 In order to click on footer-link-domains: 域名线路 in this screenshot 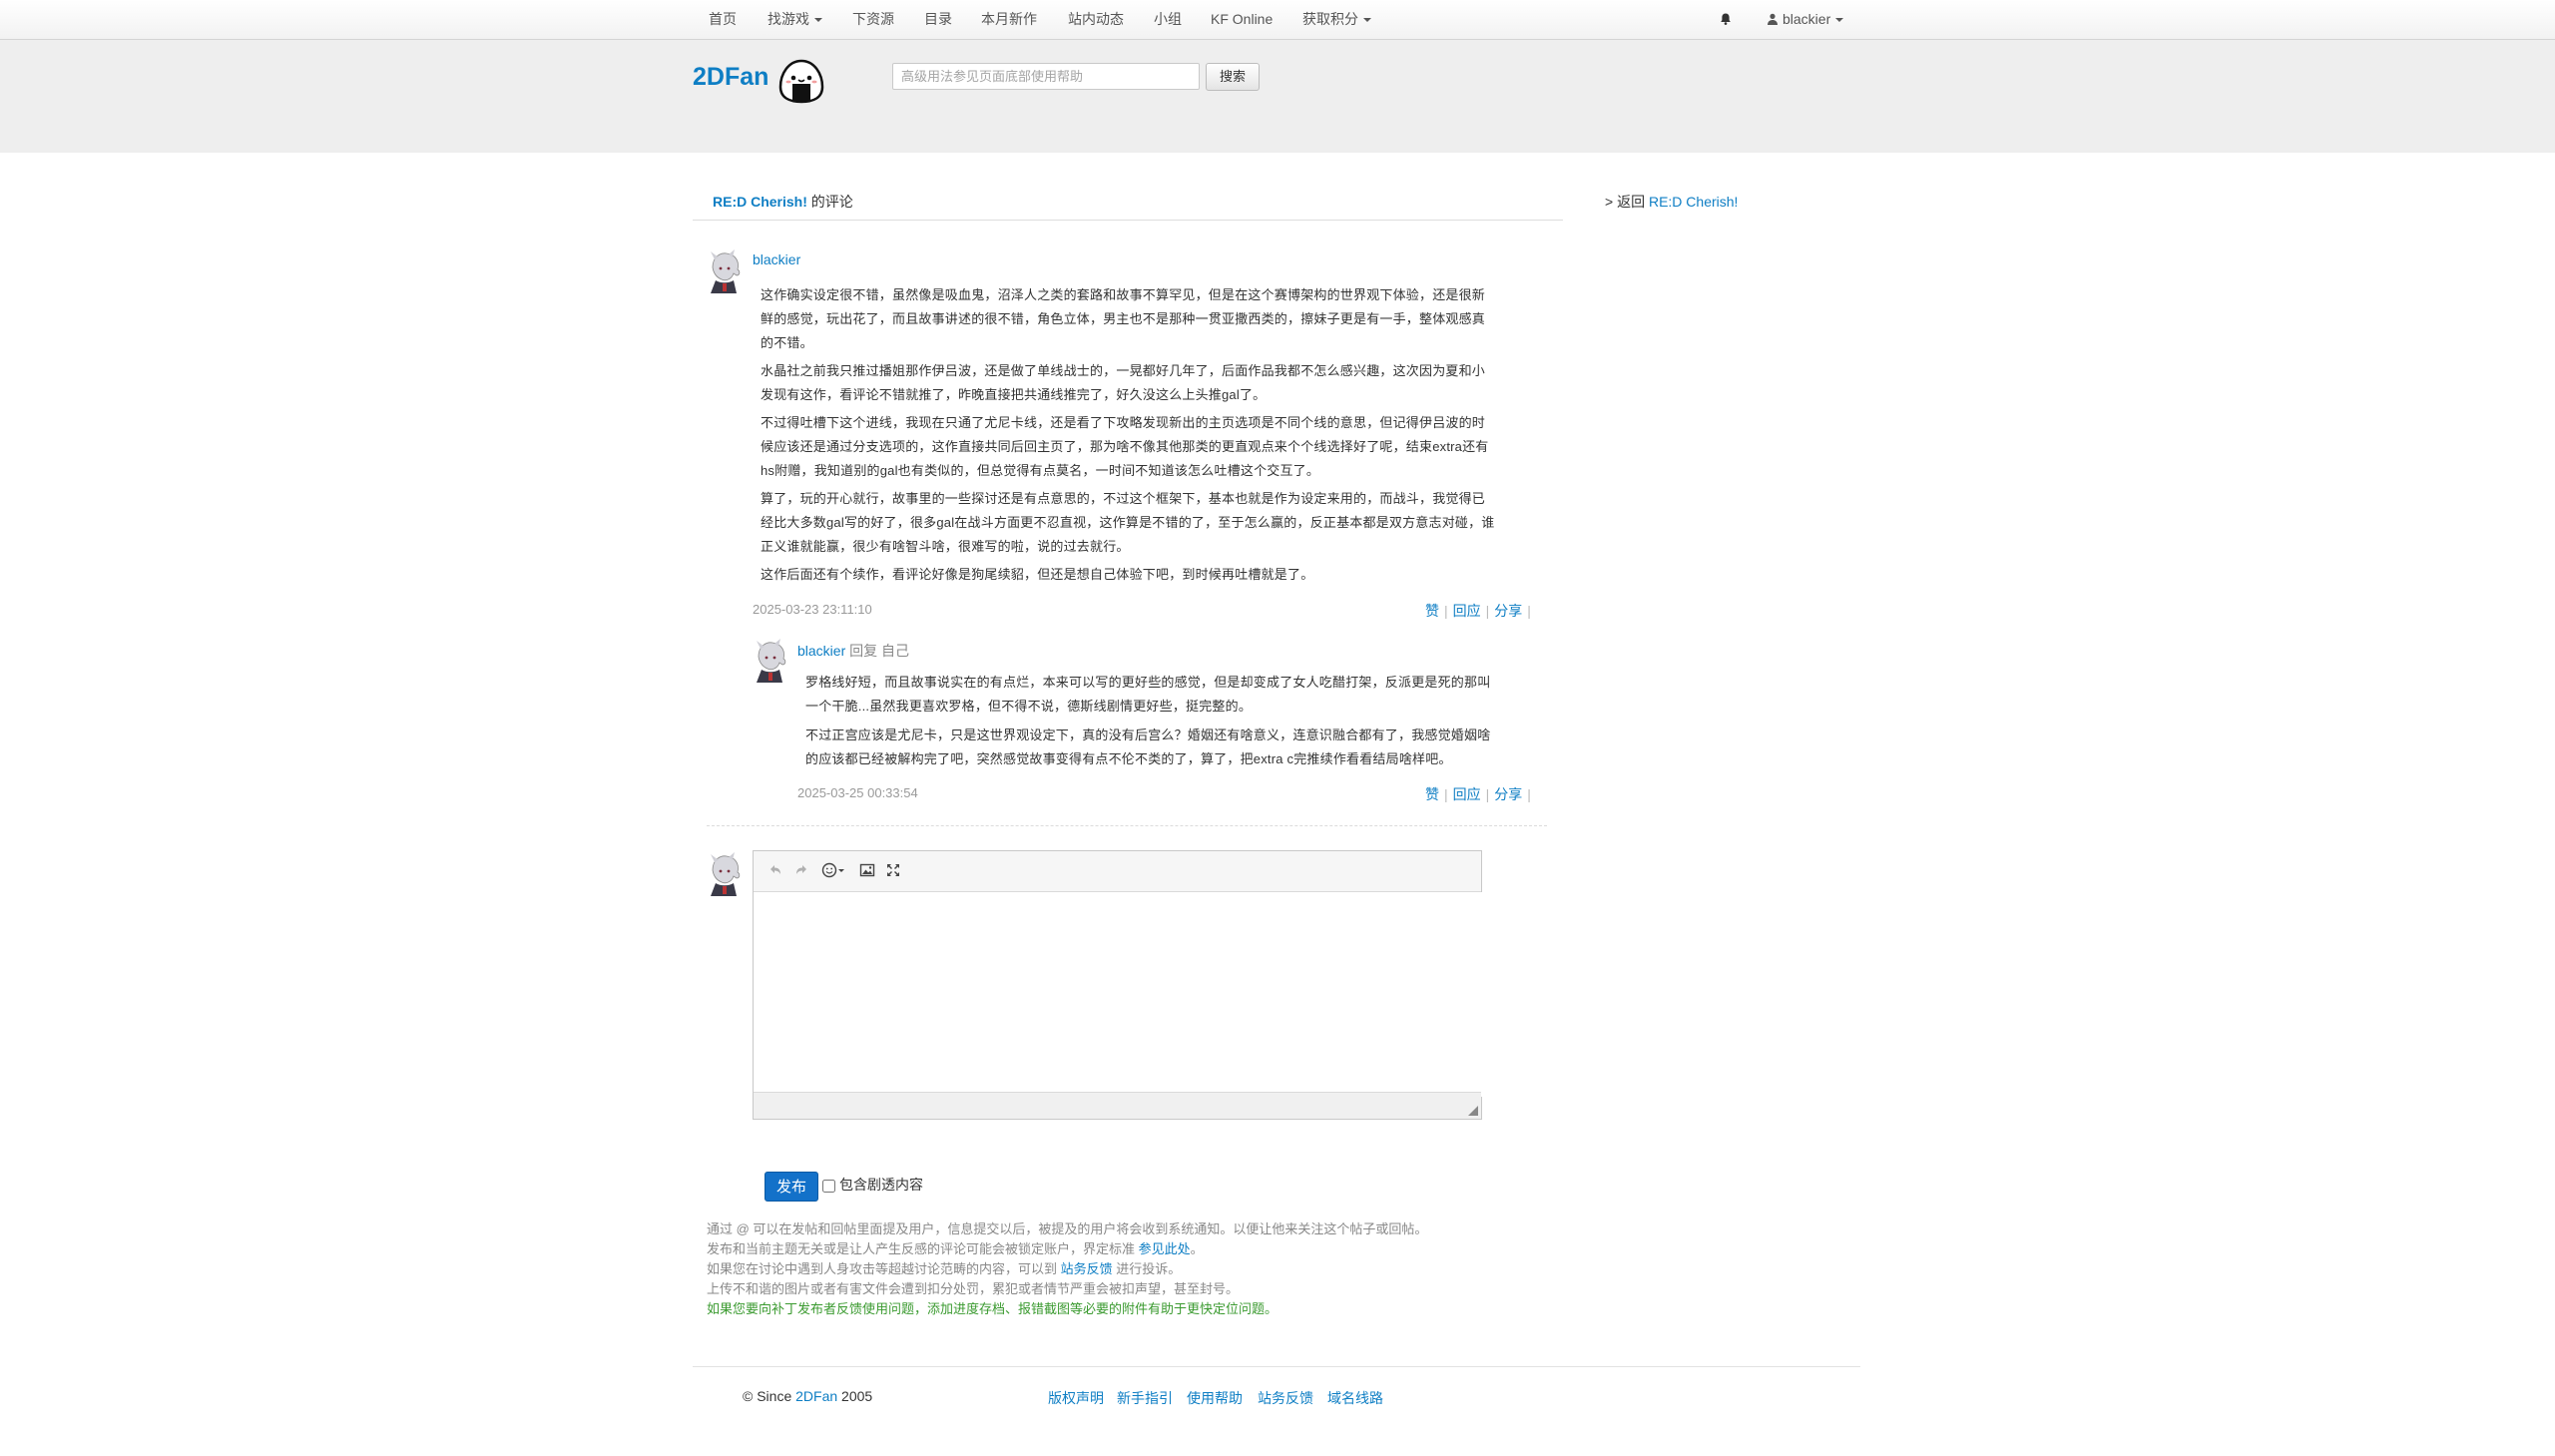, I will do `click(1355, 1398)`.